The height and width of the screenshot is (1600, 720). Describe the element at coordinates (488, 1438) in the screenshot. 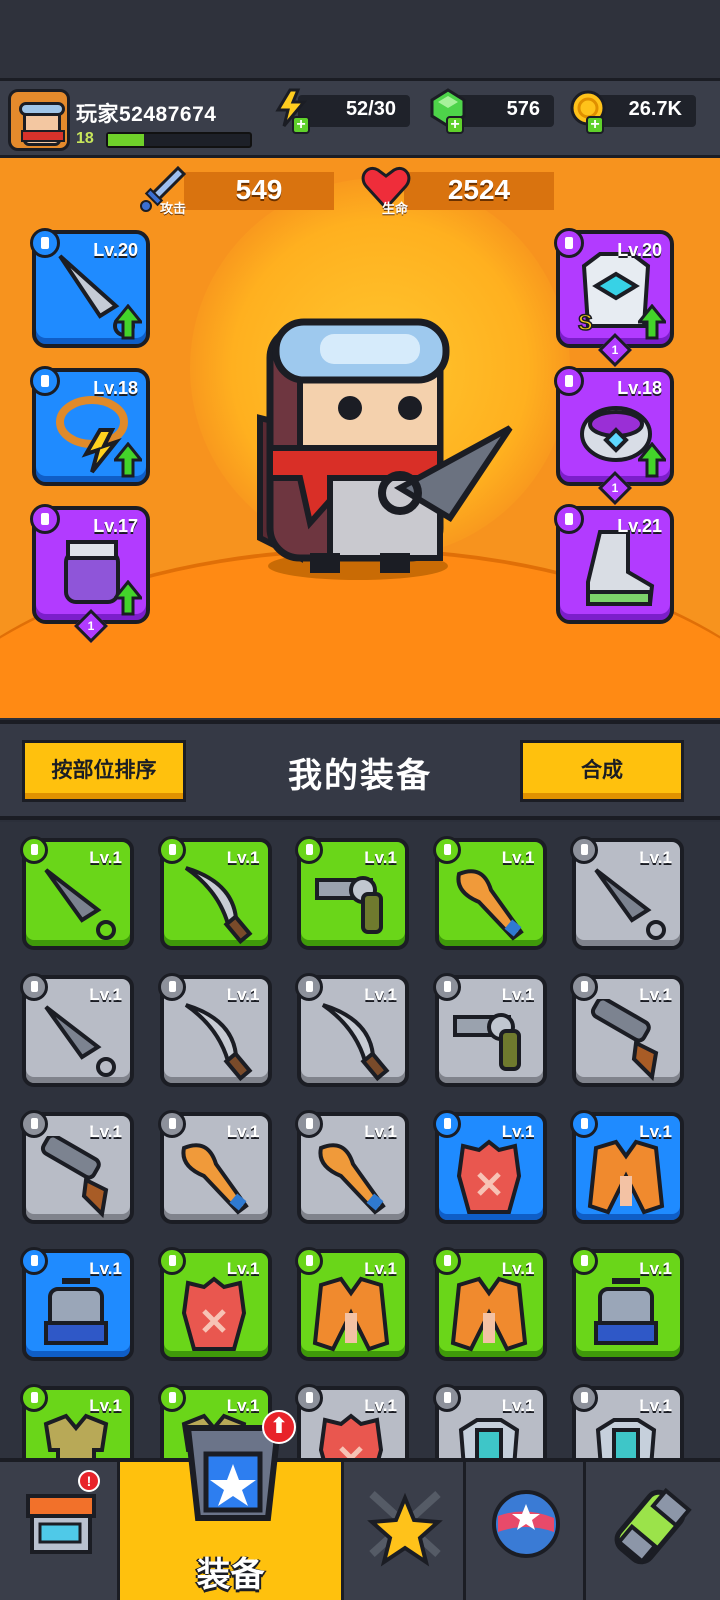

I see `chest-armor-icon` at that location.